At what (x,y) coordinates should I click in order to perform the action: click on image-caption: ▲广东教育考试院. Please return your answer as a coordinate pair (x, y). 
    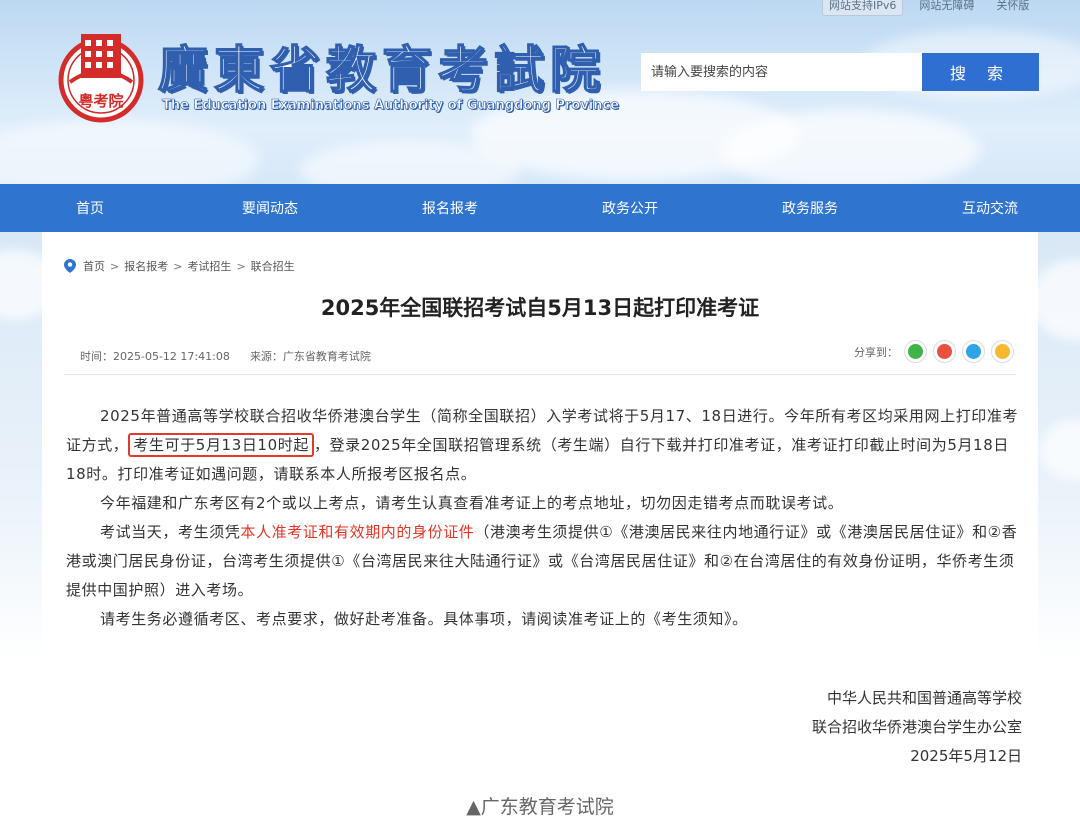
    Looking at the image, I should click on (540, 807).